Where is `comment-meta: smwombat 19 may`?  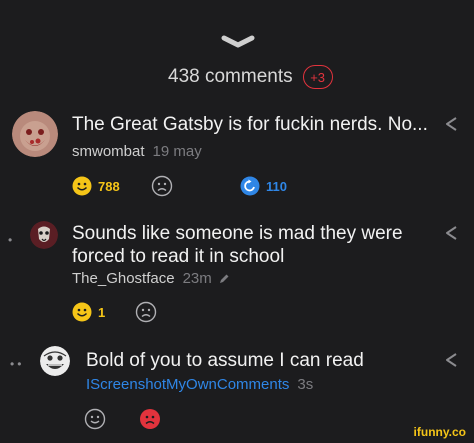
comment-meta: smwombat 19 may is located at coordinates (137, 151).